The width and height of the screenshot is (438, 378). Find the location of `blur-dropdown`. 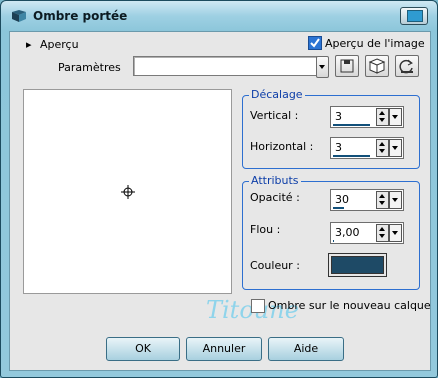

blur-dropdown is located at coordinates (395, 233).